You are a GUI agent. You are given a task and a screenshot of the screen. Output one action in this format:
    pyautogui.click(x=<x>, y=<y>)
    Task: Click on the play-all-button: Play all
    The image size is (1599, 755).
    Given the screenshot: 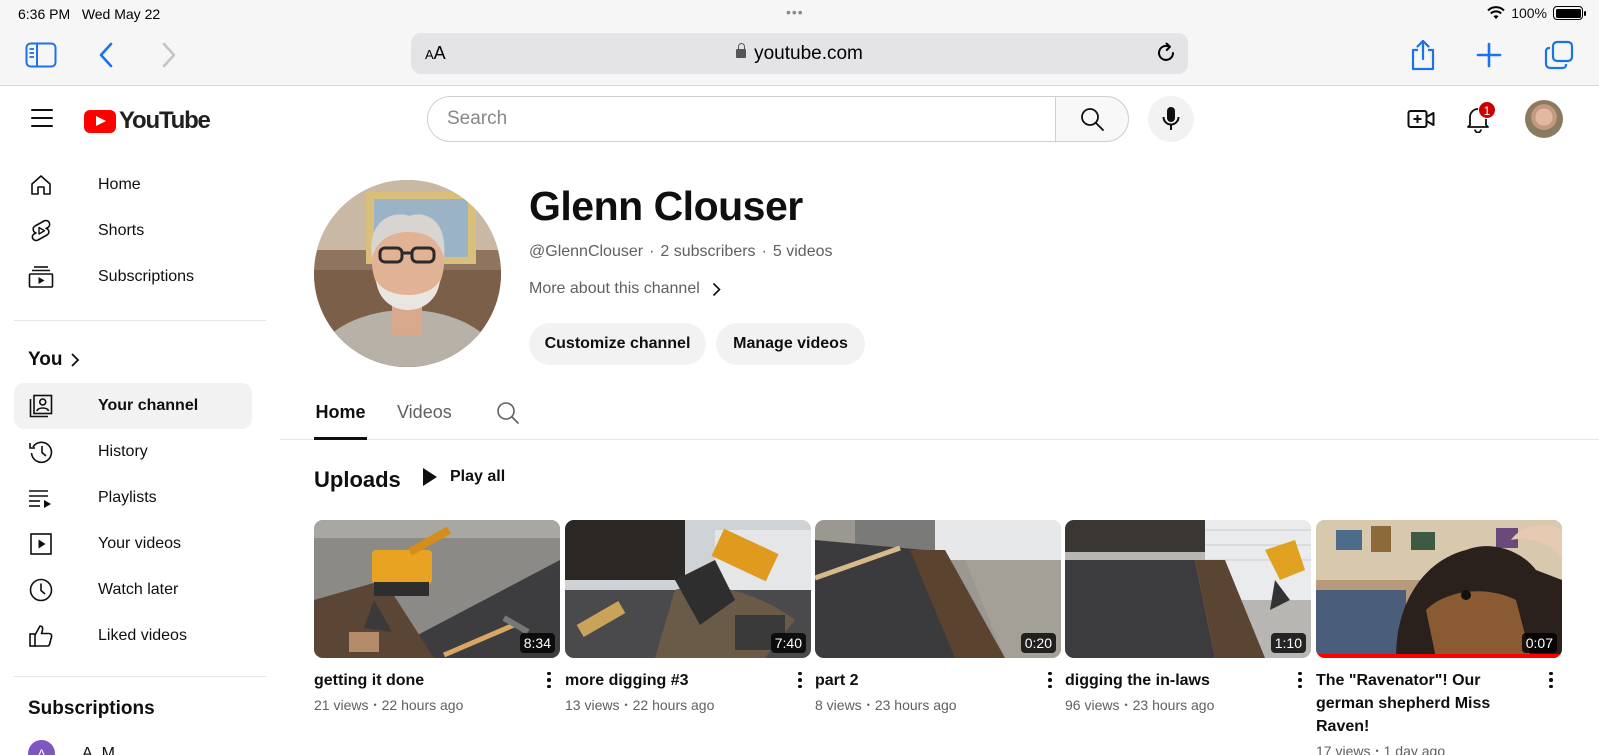 What is the action you would take?
    pyautogui.click(x=463, y=477)
    